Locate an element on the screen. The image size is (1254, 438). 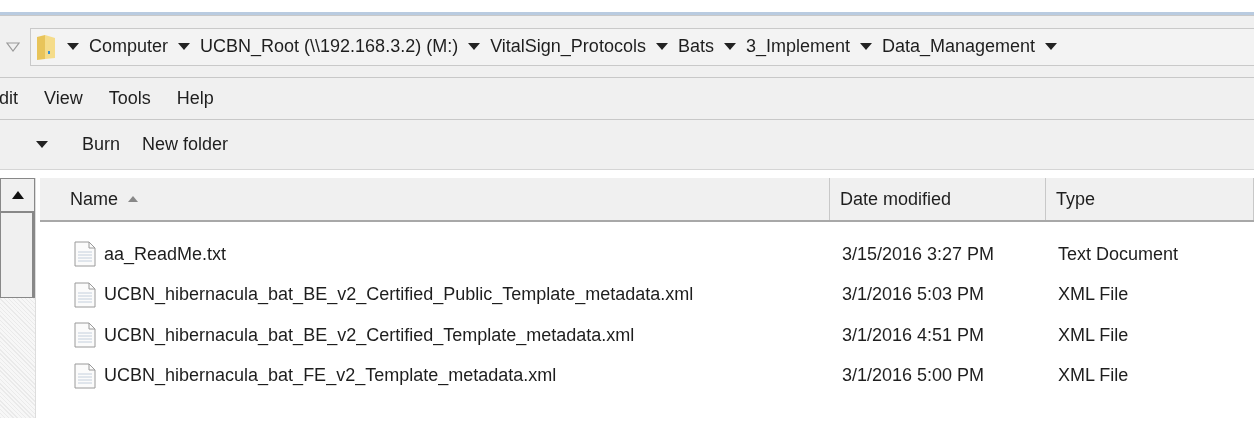
column-header: Type is located at coordinates (1150, 199).